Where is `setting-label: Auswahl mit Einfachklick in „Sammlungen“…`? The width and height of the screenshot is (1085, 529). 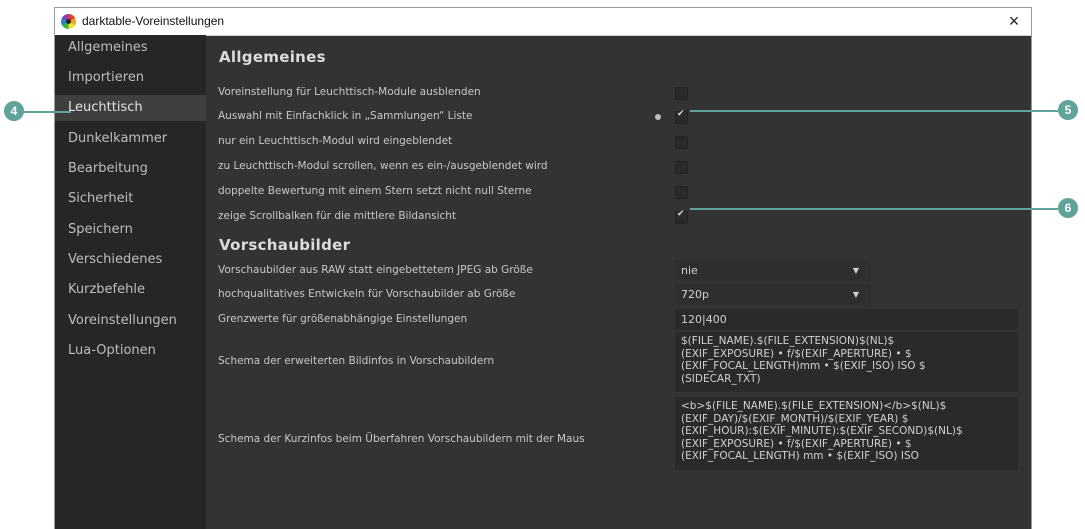 setting-label: Auswahl mit Einfachklick in „Sammlungen“… is located at coordinates (345, 116).